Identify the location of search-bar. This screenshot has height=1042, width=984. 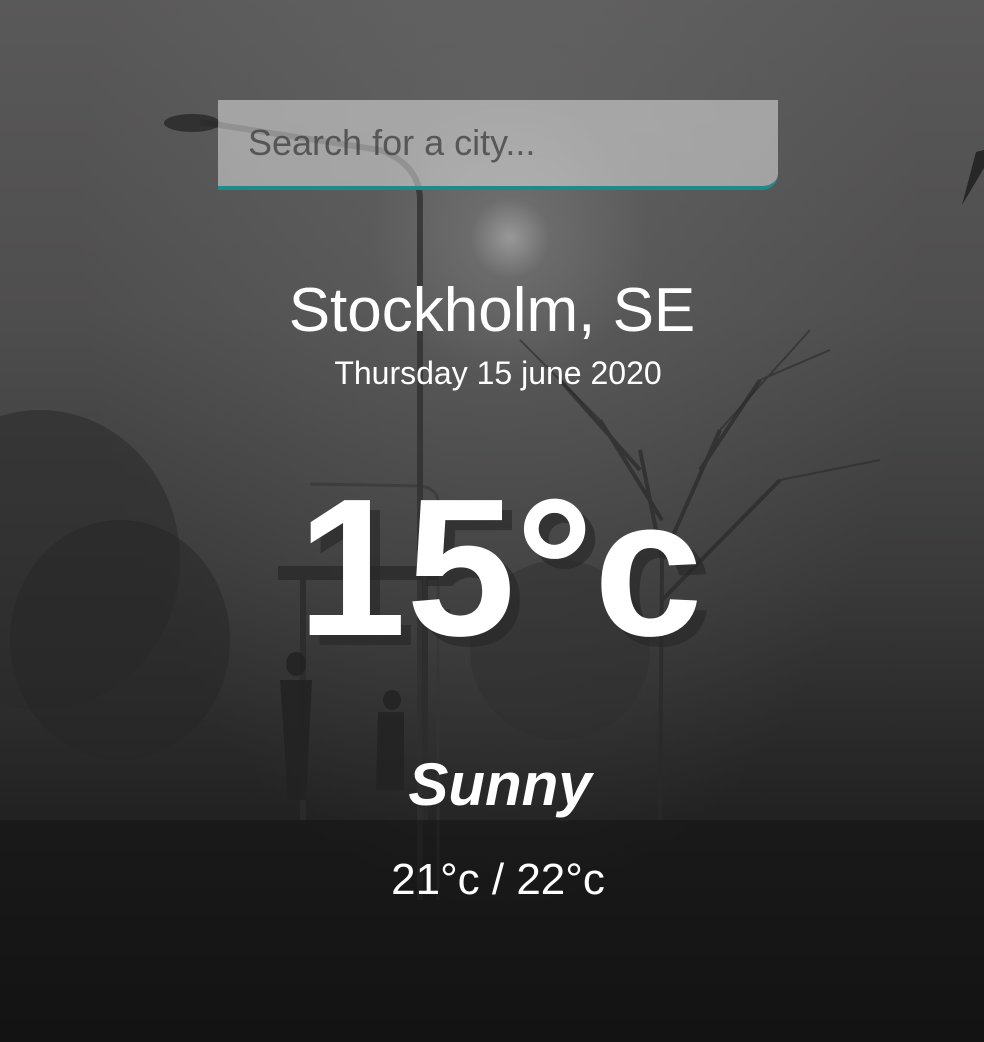
(498, 145).